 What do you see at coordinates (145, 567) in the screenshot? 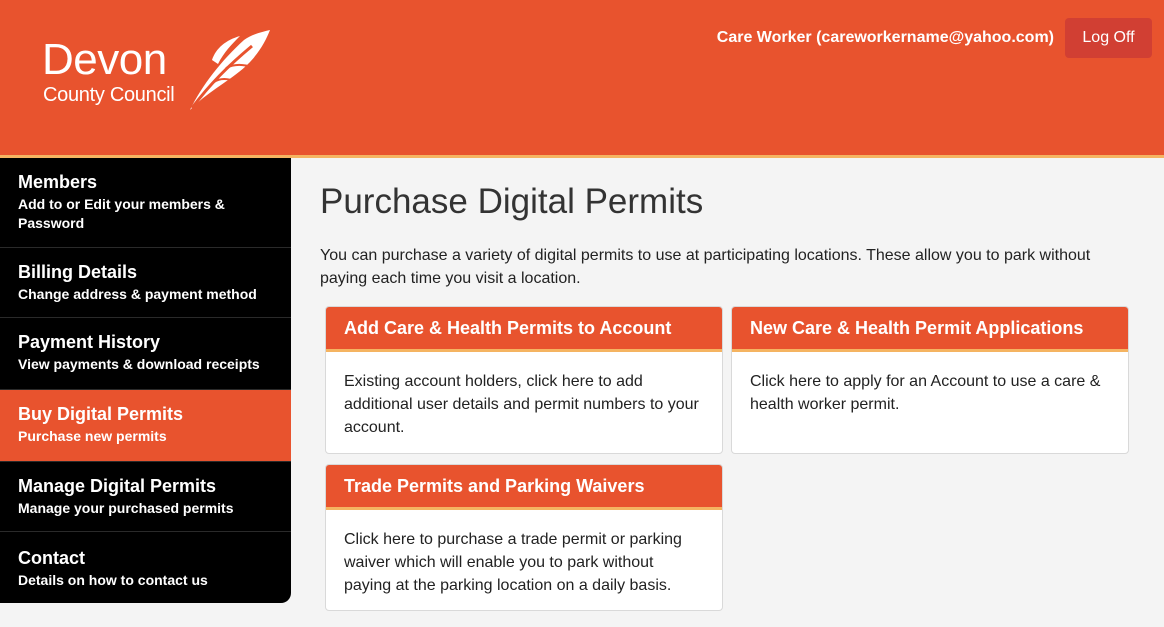
I see `sidebar-item-contact: Contact Details on how to contact us` at bounding box center [145, 567].